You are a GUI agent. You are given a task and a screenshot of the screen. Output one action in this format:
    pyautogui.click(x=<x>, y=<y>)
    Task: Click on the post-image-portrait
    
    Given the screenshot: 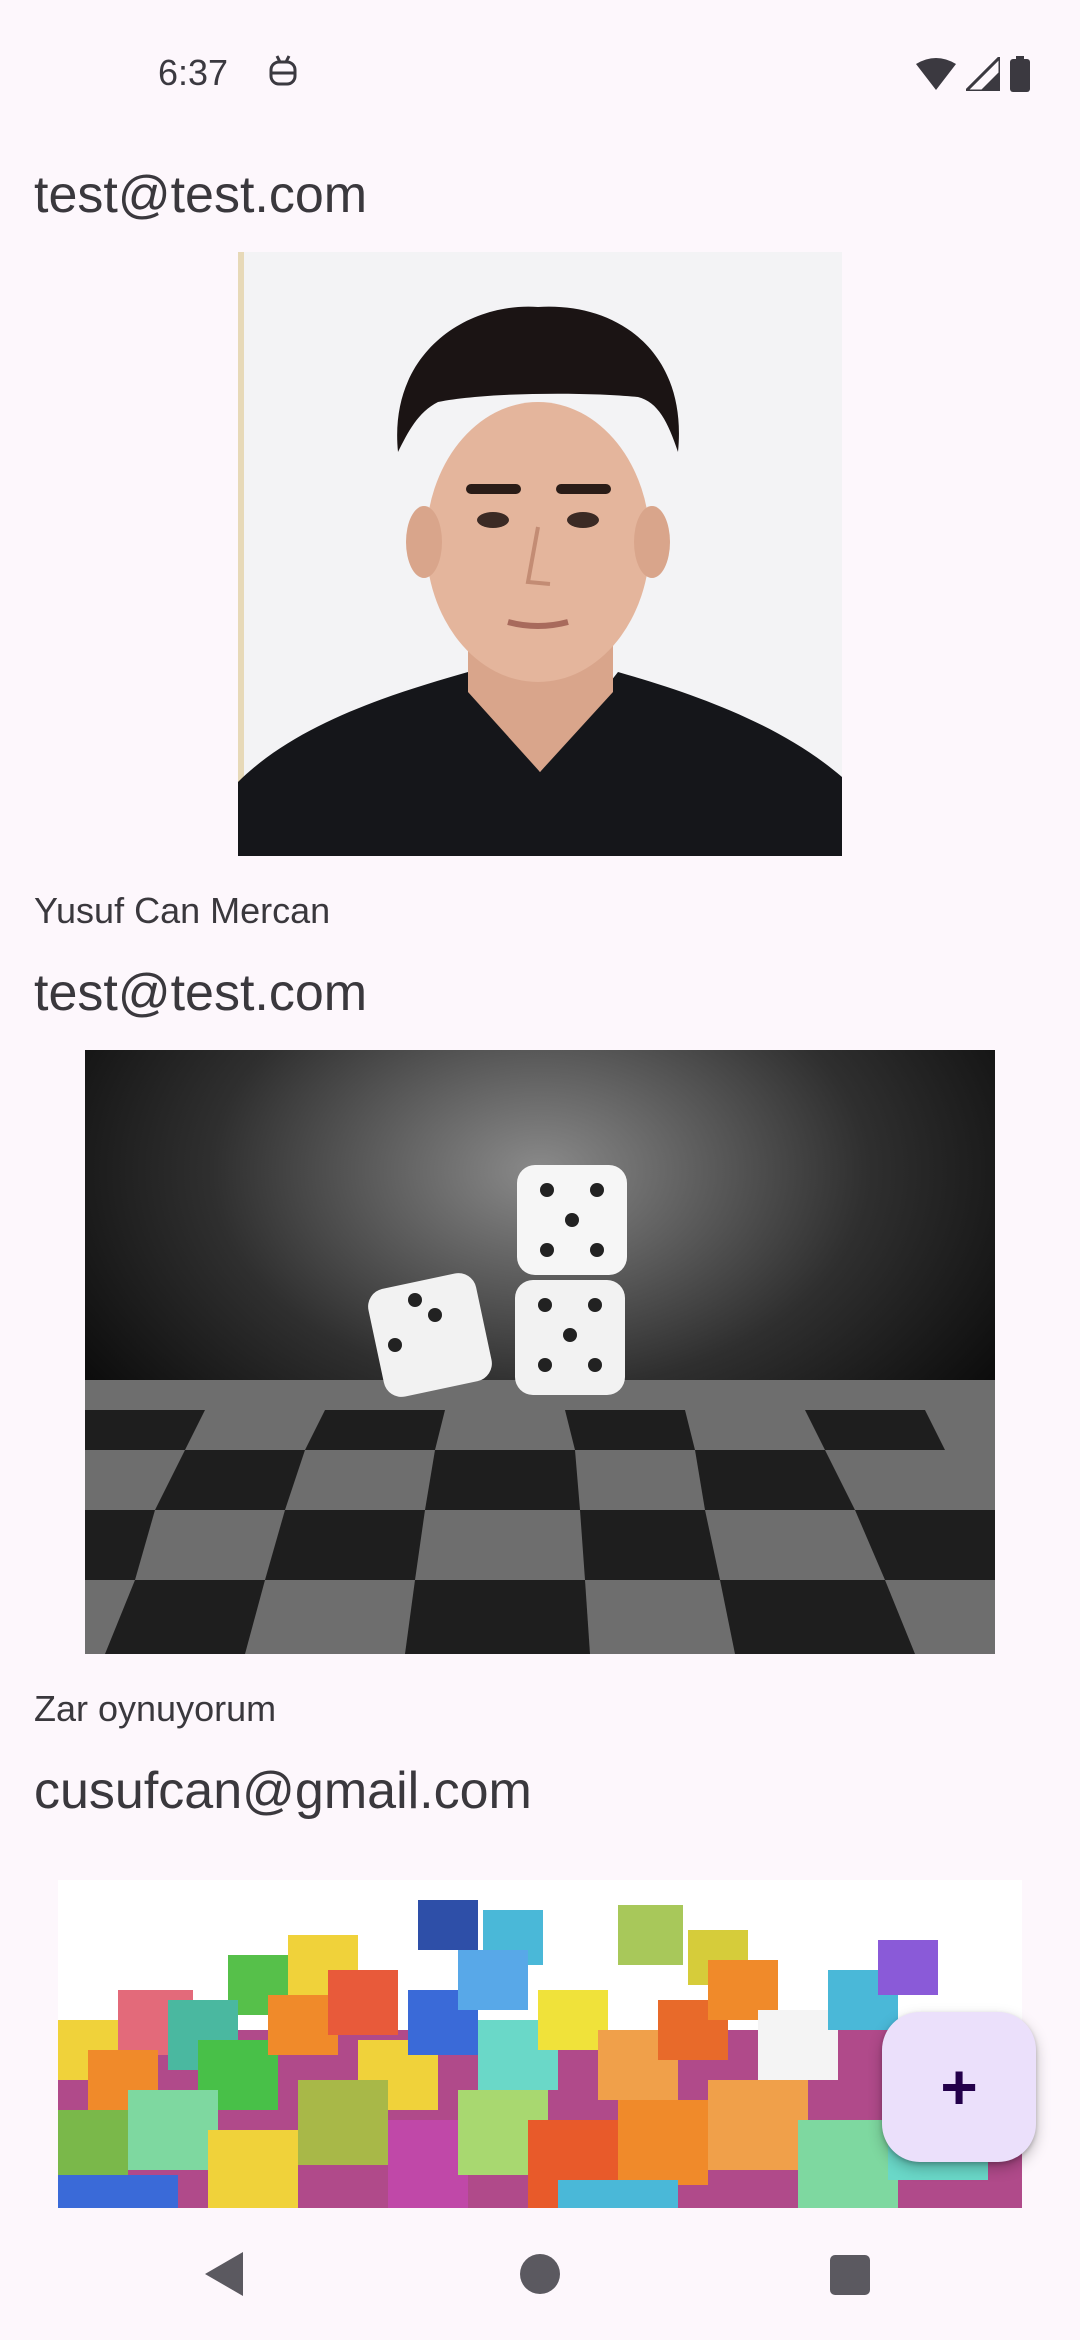 What is the action you would take?
    pyautogui.click(x=540, y=554)
    